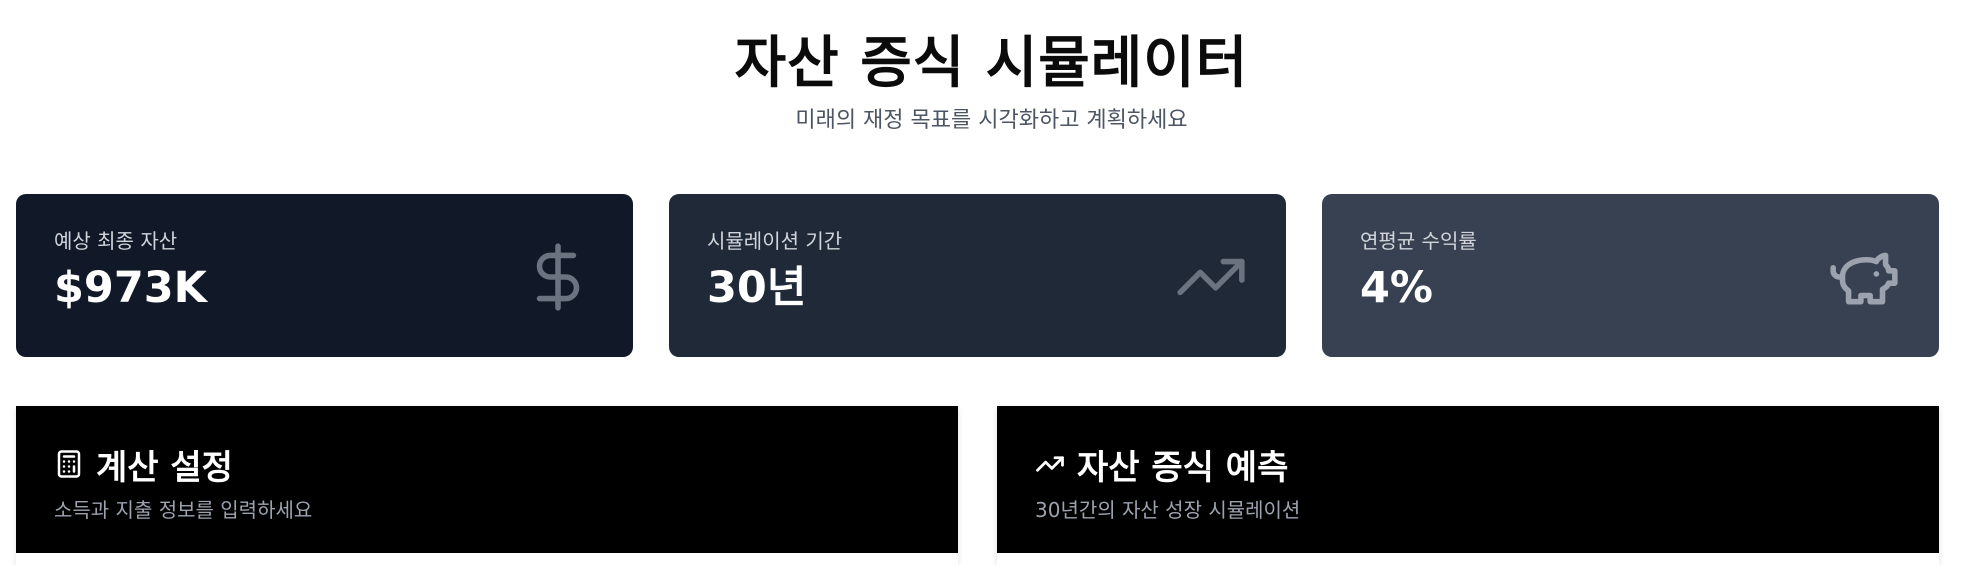 This screenshot has height=565, width=1983. What do you see at coordinates (1630, 275) in the screenshot?
I see `stat-card-annual-return: 연평균 수익률 4%` at bounding box center [1630, 275].